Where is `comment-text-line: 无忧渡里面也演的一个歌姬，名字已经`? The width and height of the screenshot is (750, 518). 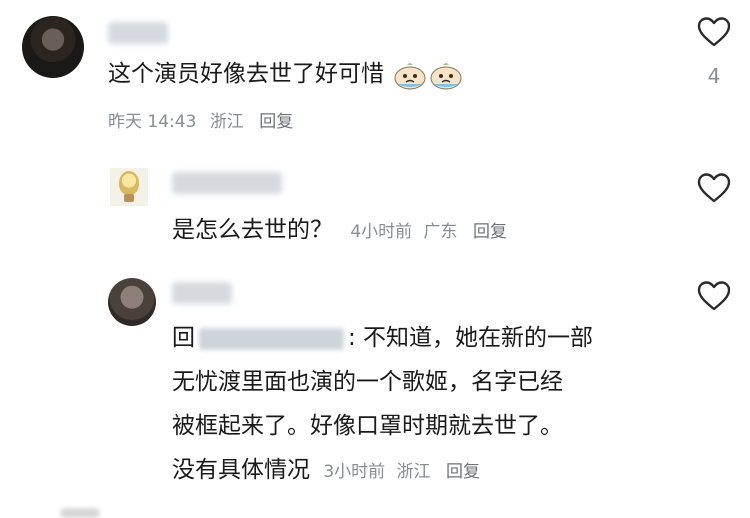
comment-text-line: 无忧渡里面也演的一个歌姬，名字已经 is located at coordinates (367, 382).